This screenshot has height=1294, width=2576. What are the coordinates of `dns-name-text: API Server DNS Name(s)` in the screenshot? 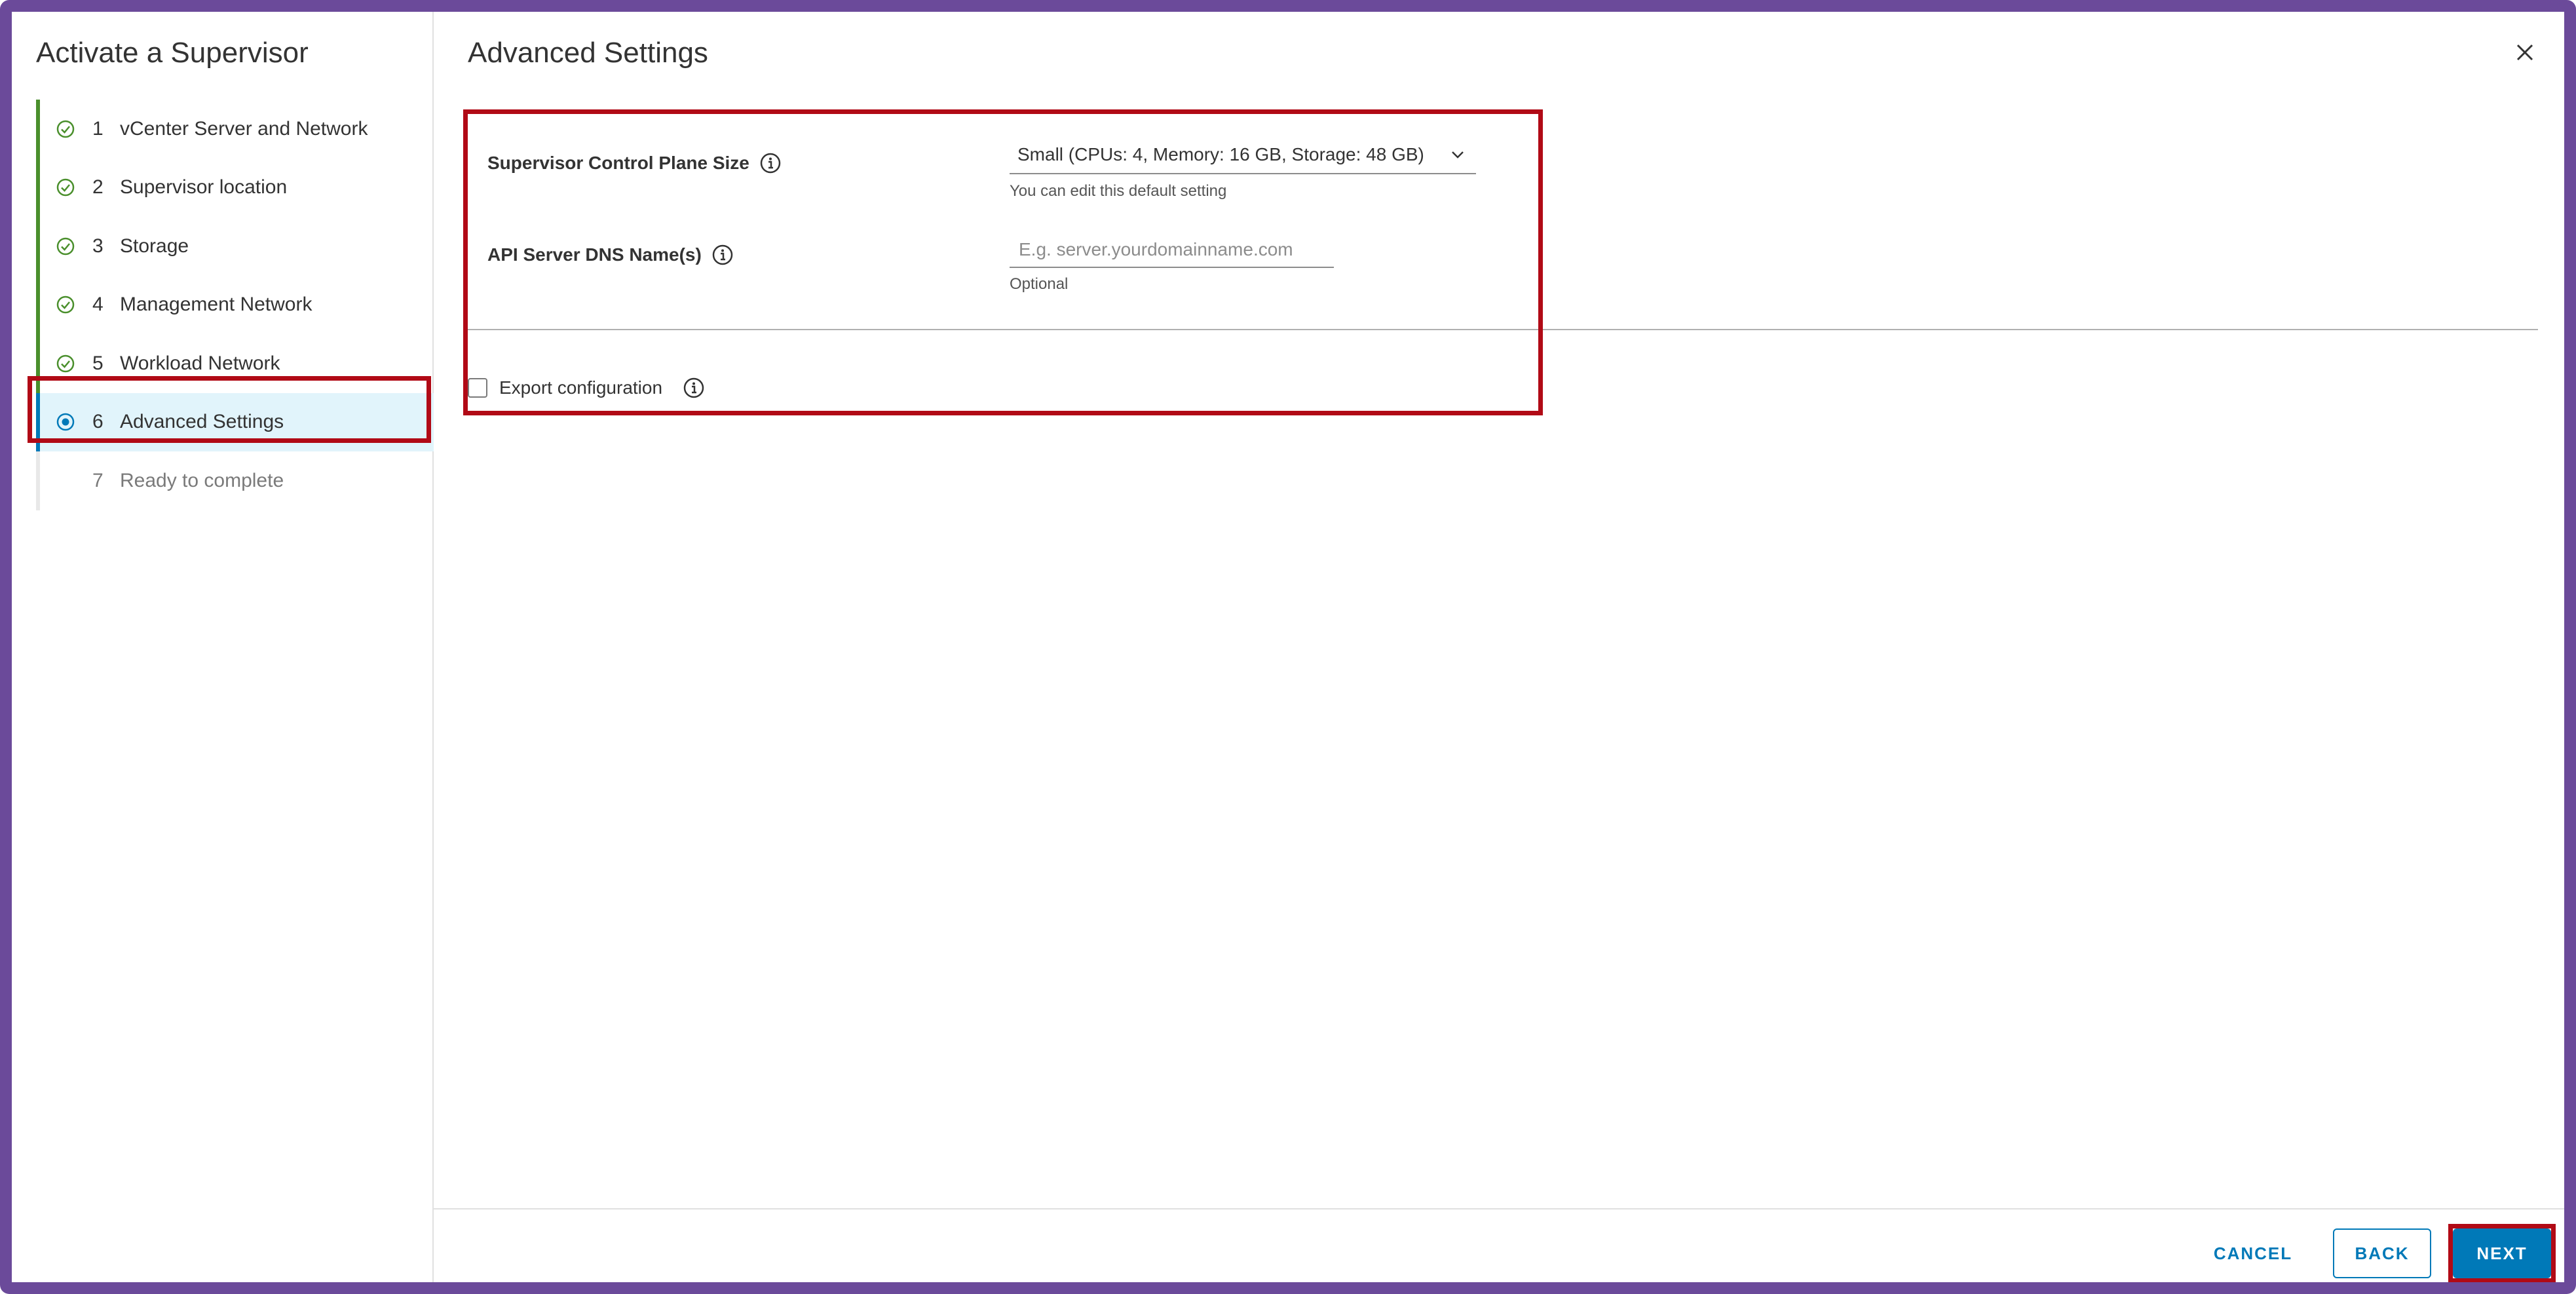 It's located at (594, 254).